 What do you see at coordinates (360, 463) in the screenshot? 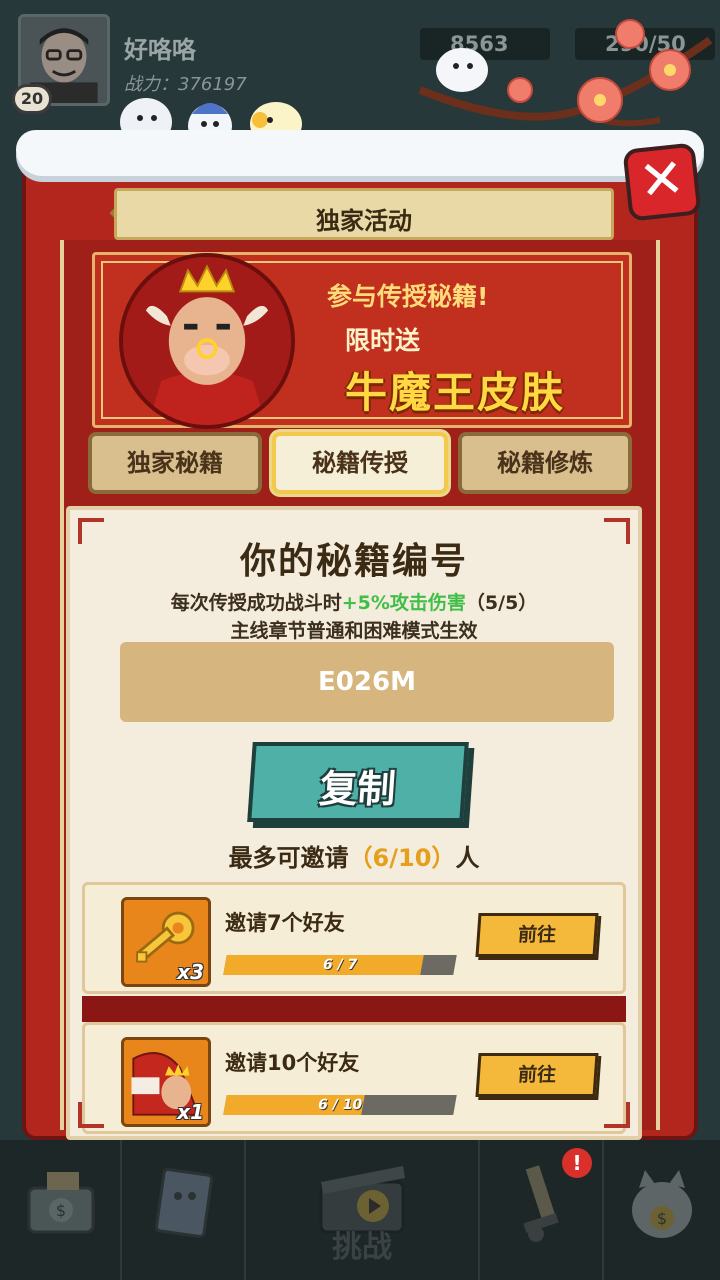
I see `tab-secret-teaching: 秘籍传授` at bounding box center [360, 463].